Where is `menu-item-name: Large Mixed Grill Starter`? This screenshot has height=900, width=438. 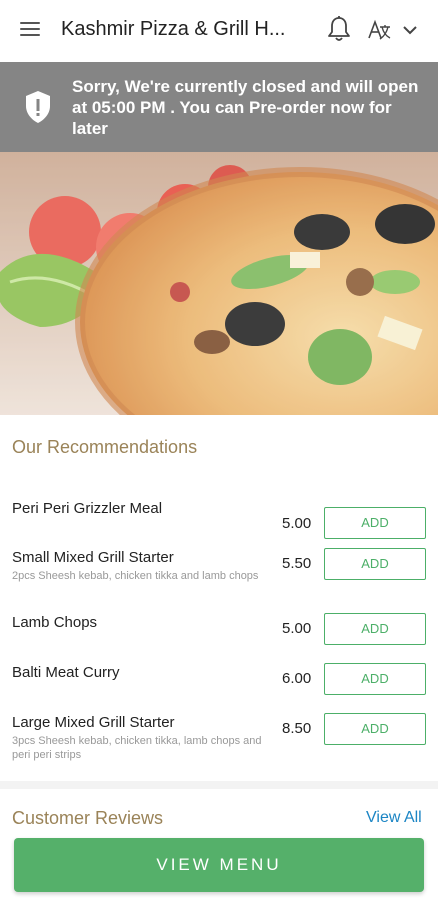 menu-item-name: Large Mixed Grill Starter is located at coordinates (93, 722).